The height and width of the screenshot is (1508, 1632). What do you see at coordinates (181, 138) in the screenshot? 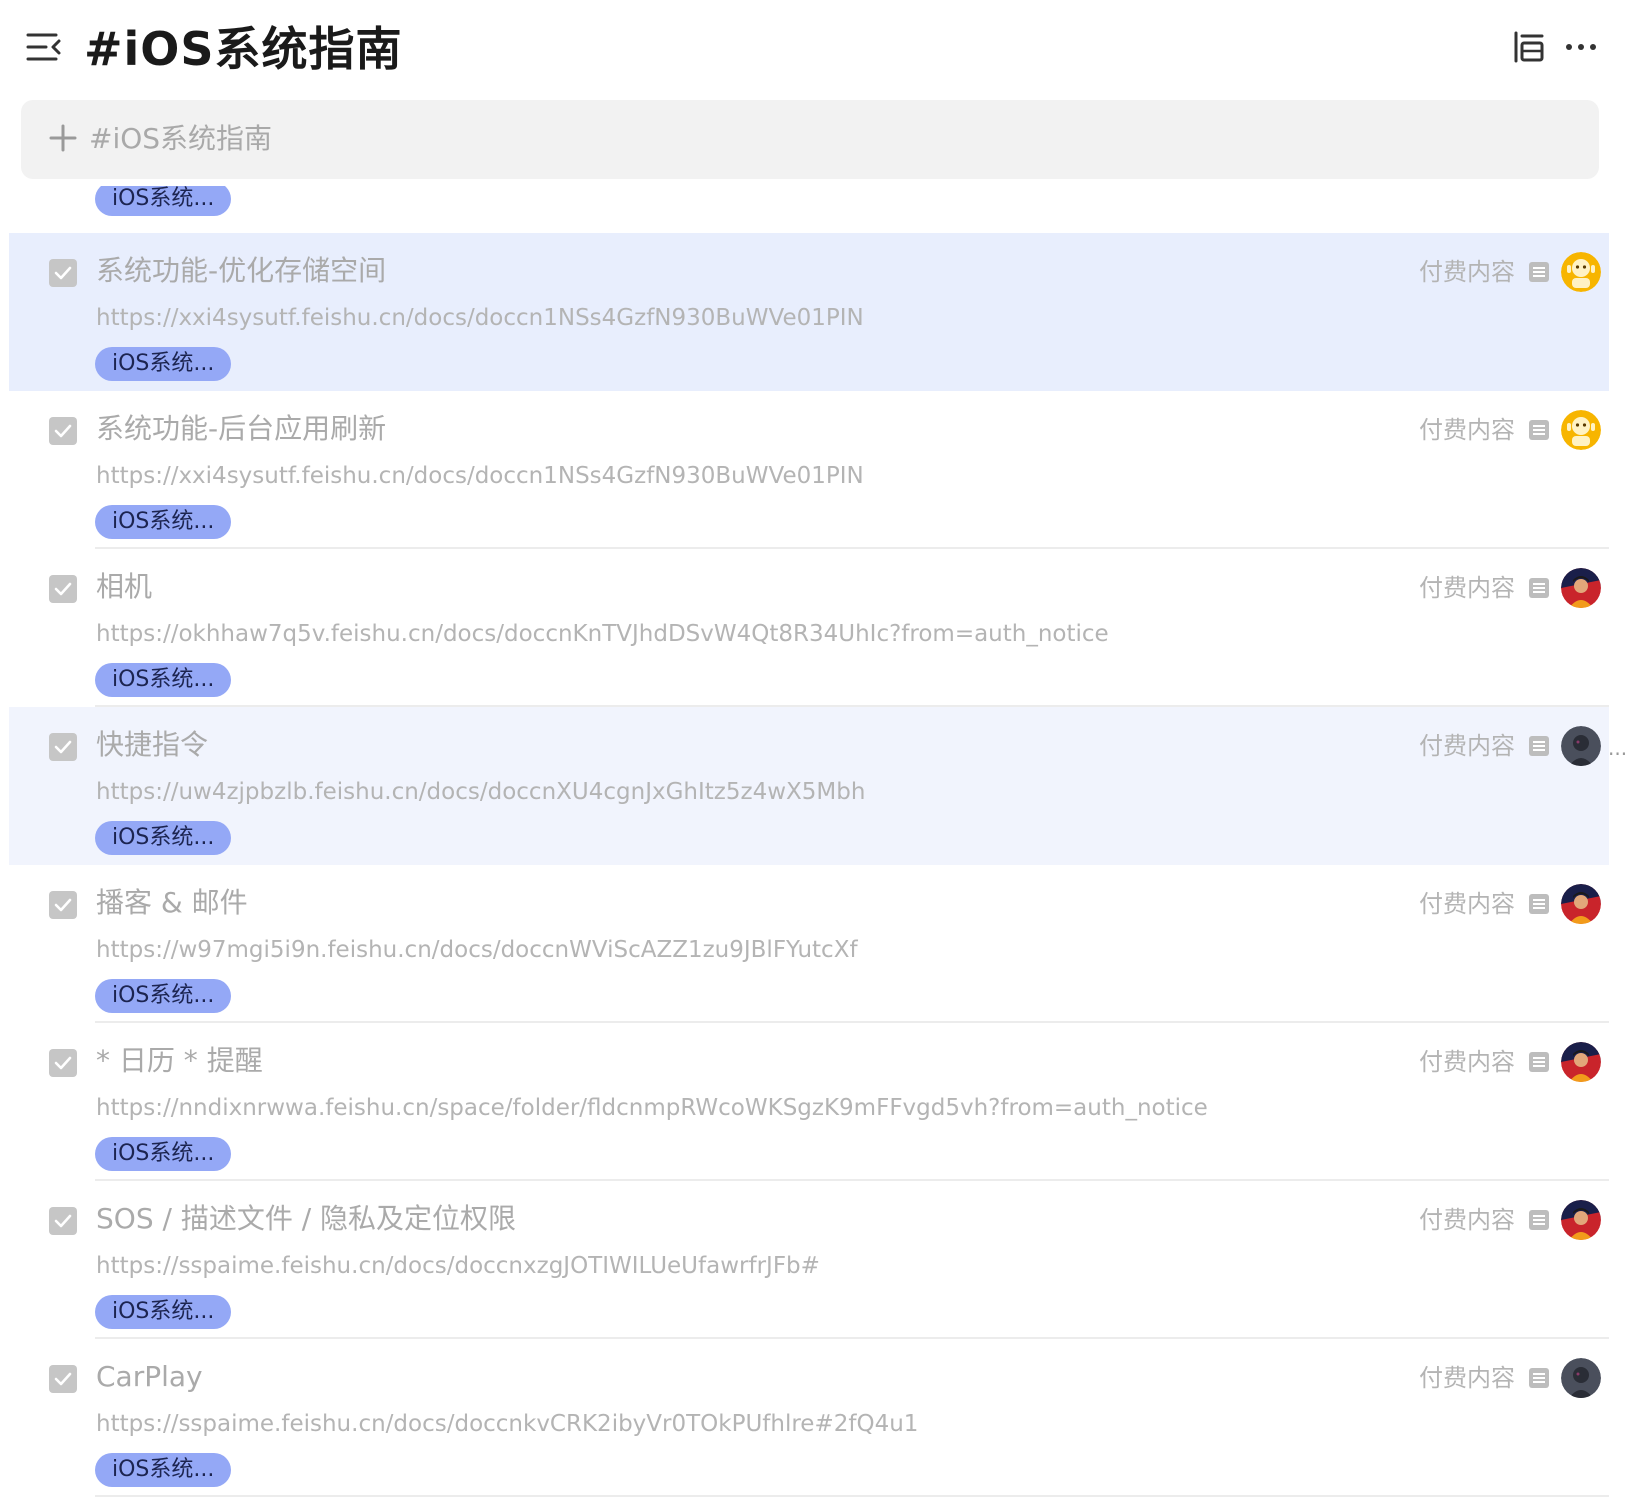
I see `add-task-placeholder: #iOS系统指南` at bounding box center [181, 138].